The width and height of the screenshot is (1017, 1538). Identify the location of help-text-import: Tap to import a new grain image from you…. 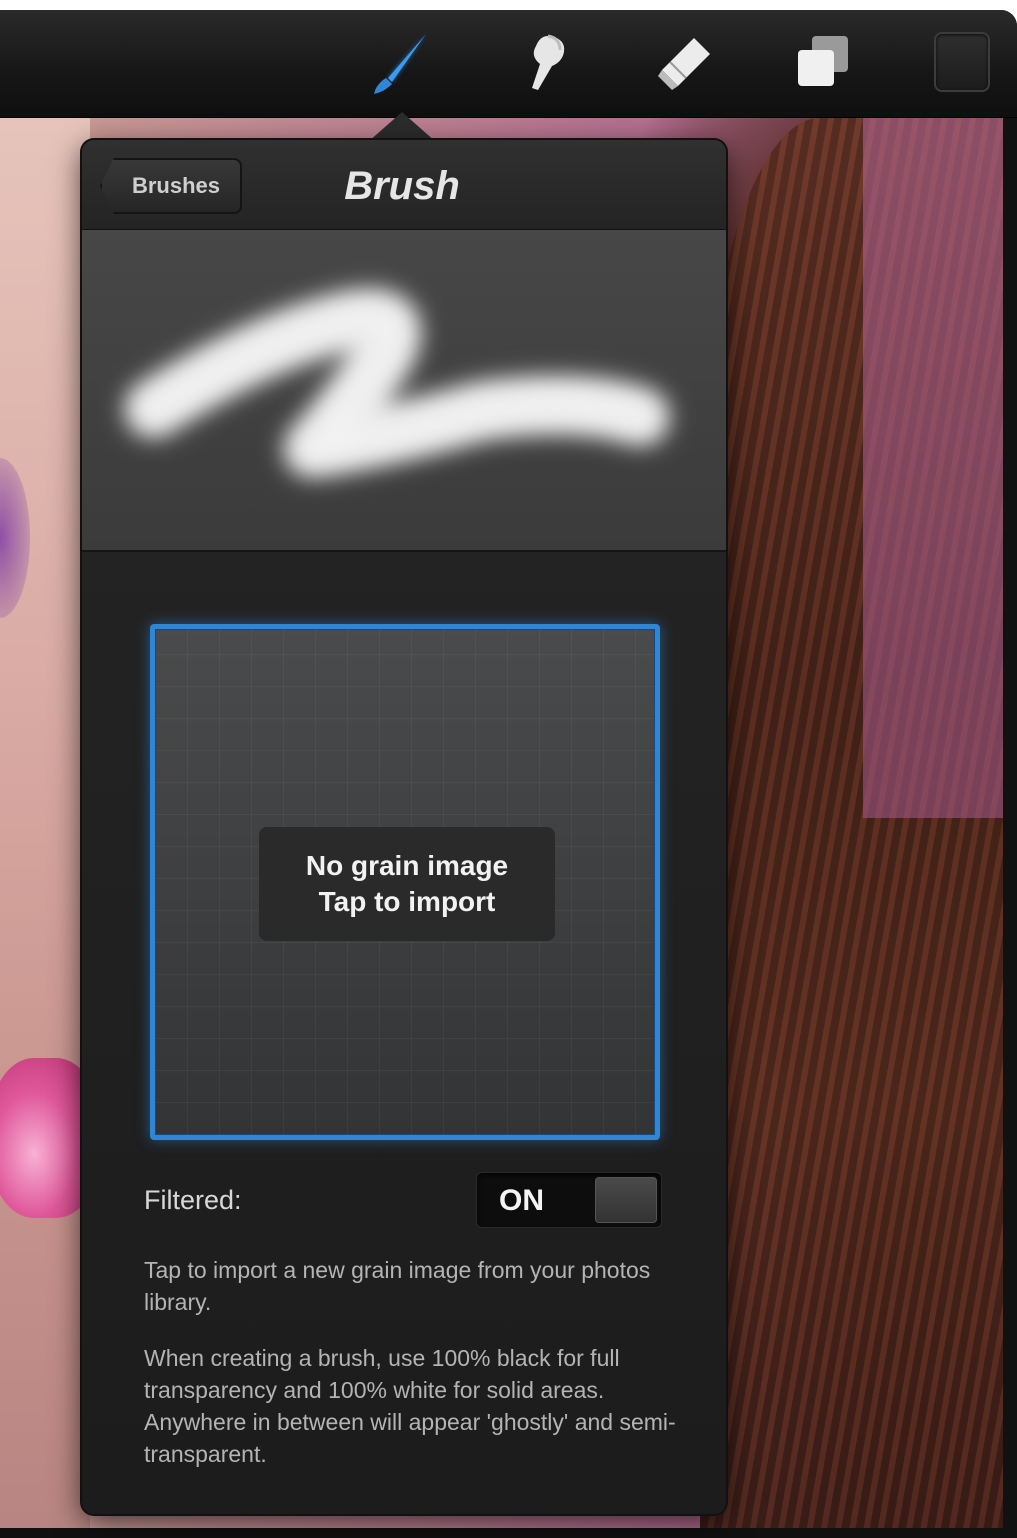
(397, 1286).